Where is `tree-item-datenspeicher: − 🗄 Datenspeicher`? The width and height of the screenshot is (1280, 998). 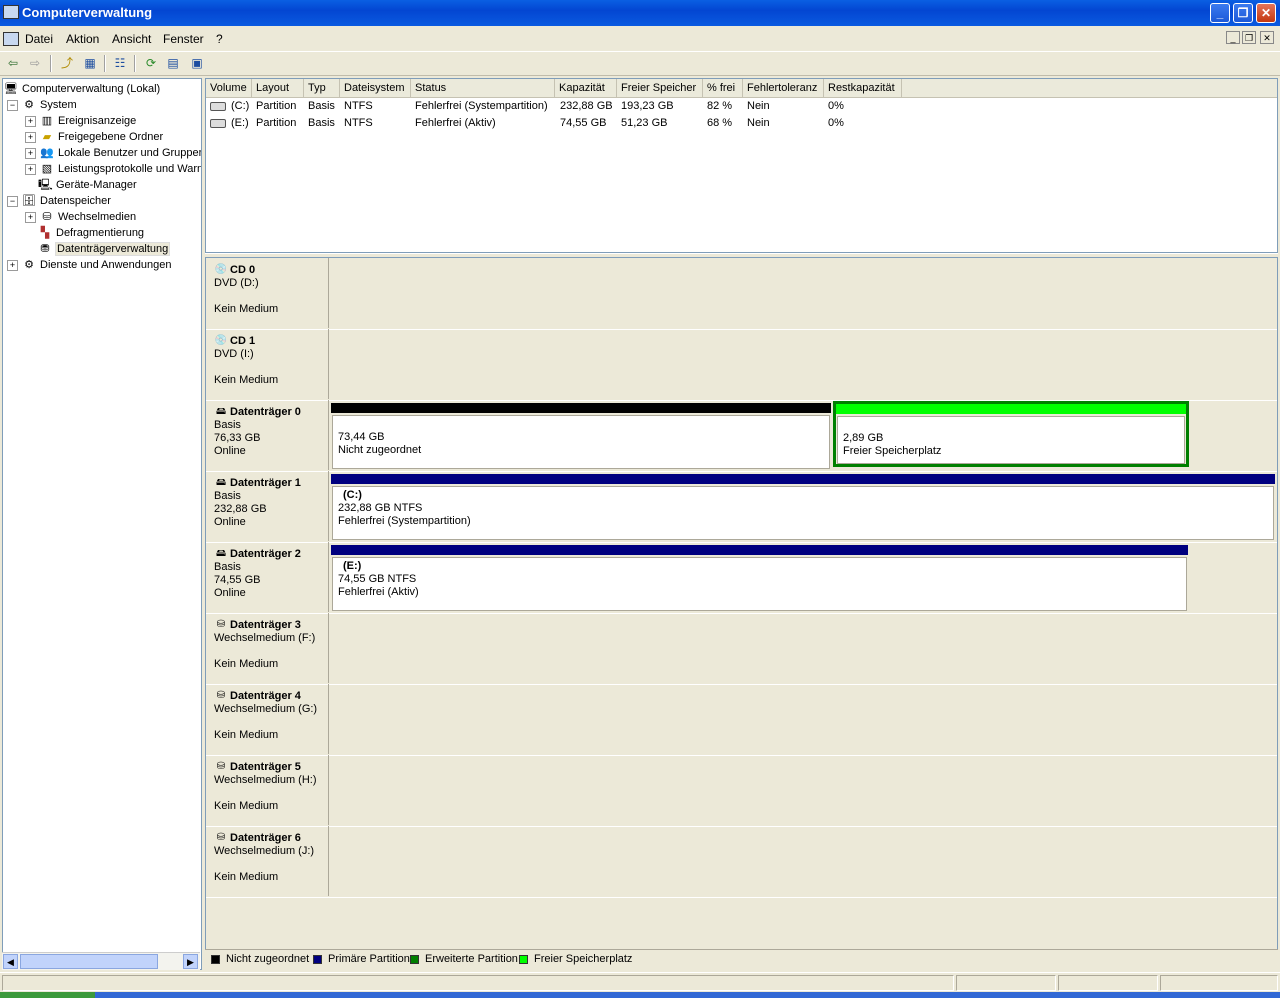
tree-item-datenspeicher: − 🗄 Datenspeicher is located at coordinates (59, 201).